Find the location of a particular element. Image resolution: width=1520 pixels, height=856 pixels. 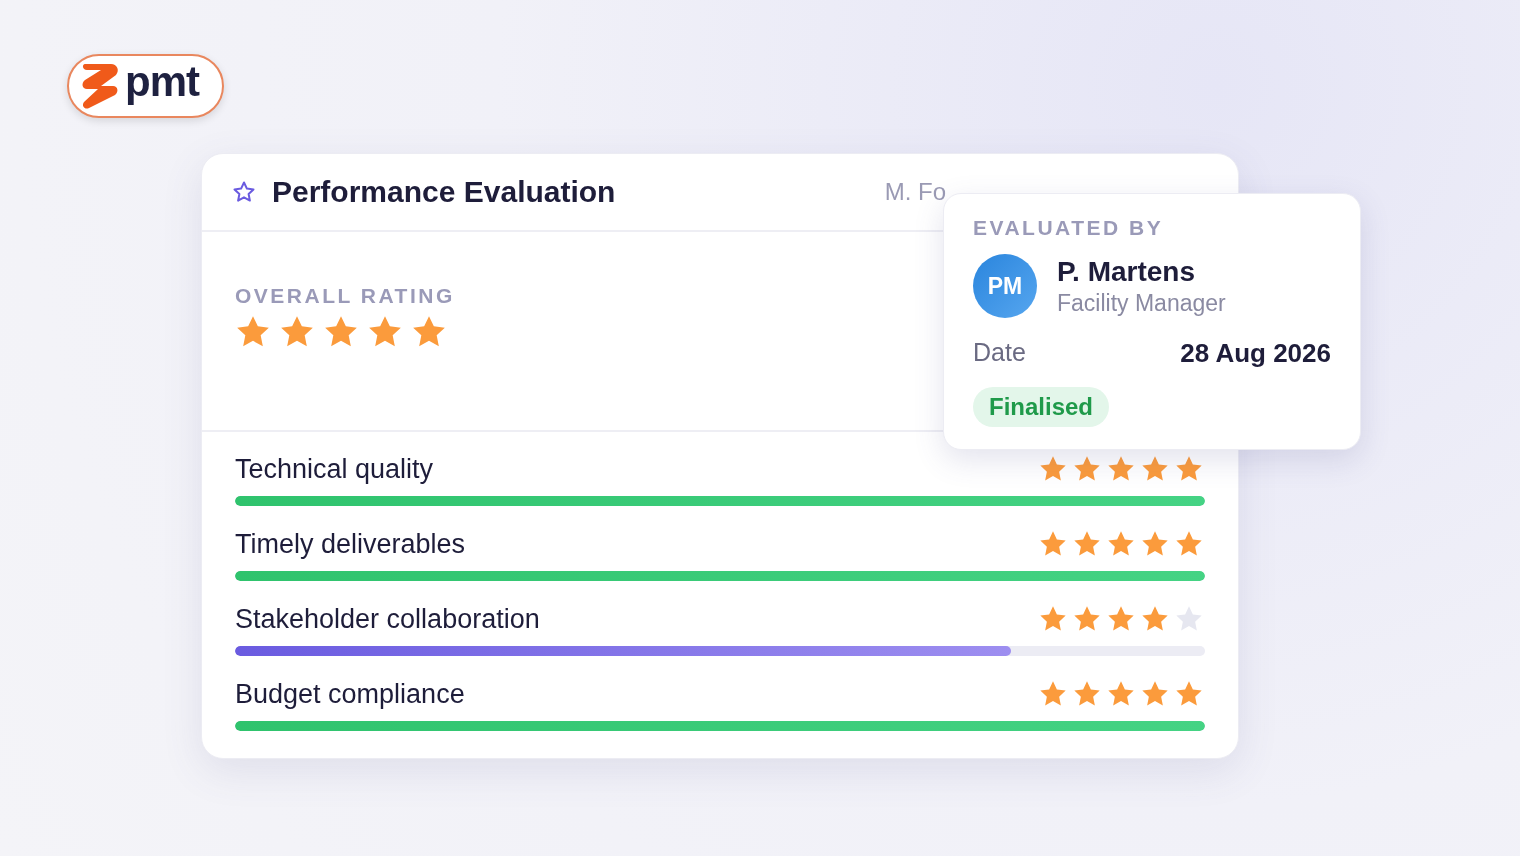

evaluator-role: Facility Manager is located at coordinates (1141, 303).